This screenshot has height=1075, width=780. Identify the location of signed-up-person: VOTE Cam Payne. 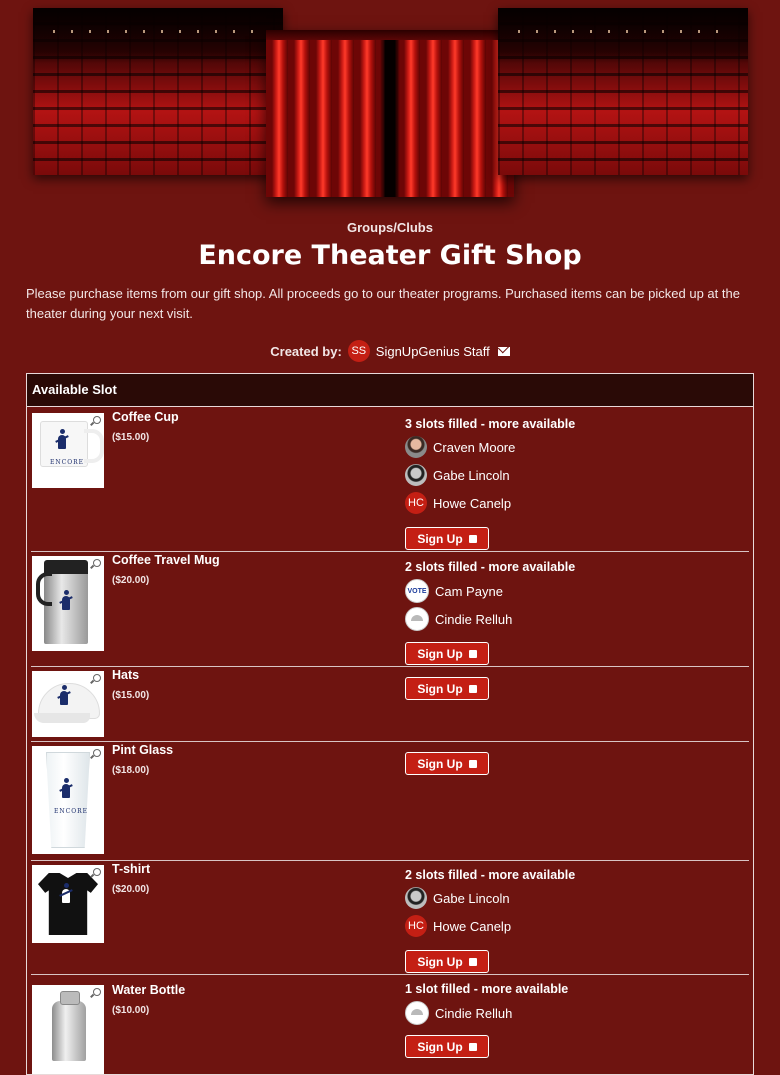
(454, 591).